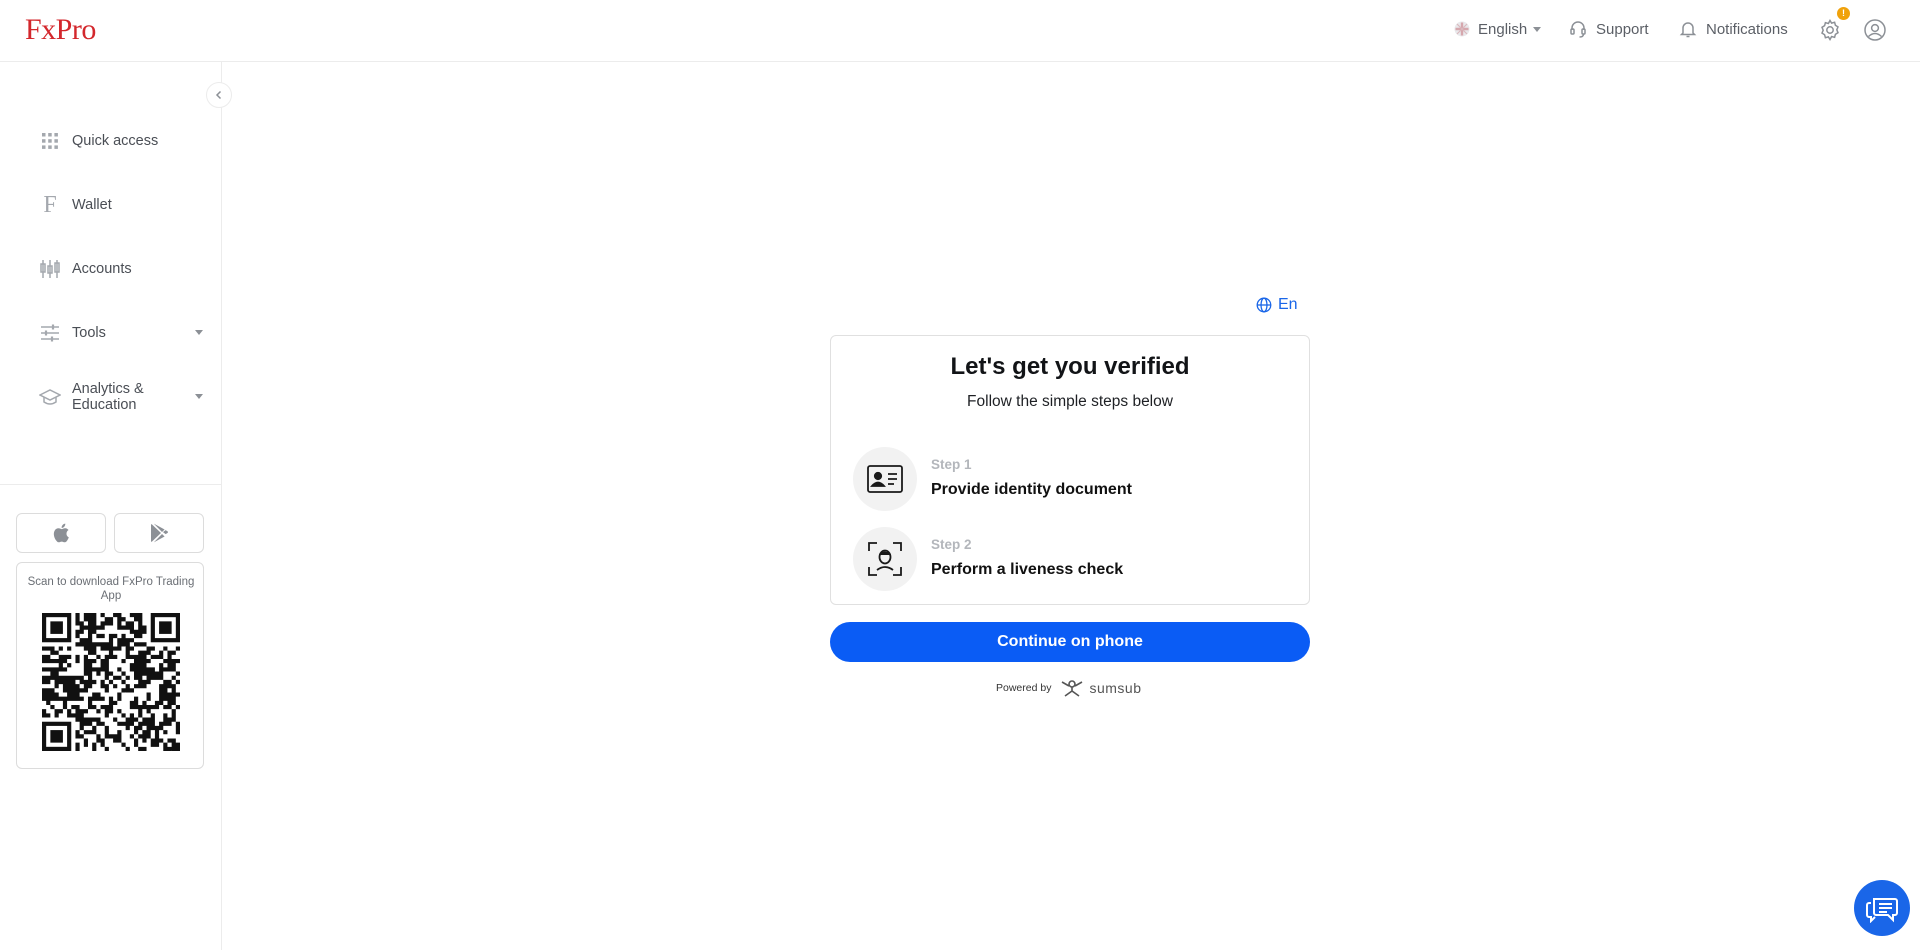  What do you see at coordinates (1264, 305) in the screenshot?
I see `globe-icon` at bounding box center [1264, 305].